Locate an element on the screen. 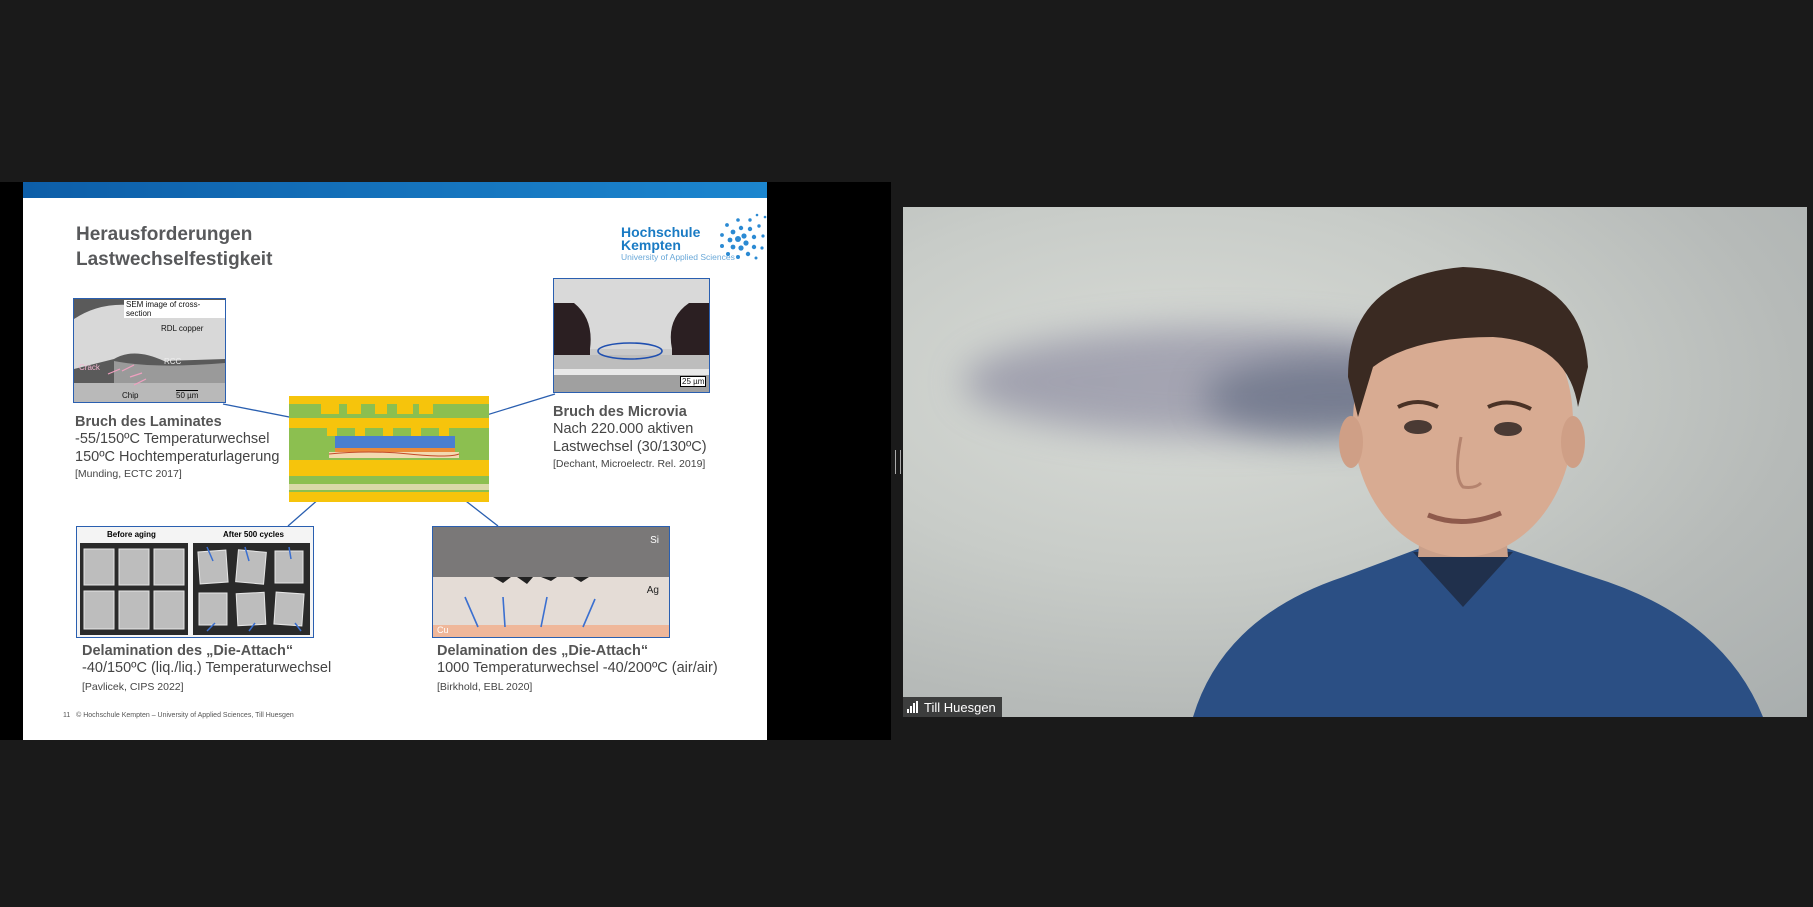  cu-label: Cu is located at coordinates (443, 630).